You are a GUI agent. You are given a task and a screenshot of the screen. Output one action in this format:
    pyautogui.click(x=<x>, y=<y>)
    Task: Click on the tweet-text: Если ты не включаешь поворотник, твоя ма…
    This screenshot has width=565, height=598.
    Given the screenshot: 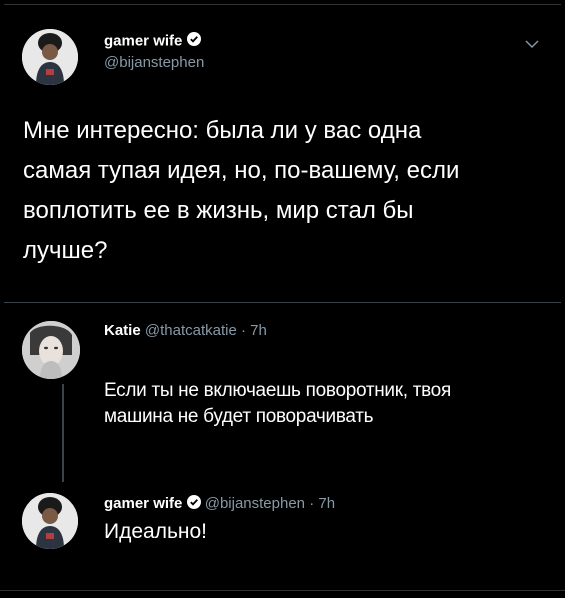 What is the action you would take?
    pyautogui.click(x=277, y=404)
    